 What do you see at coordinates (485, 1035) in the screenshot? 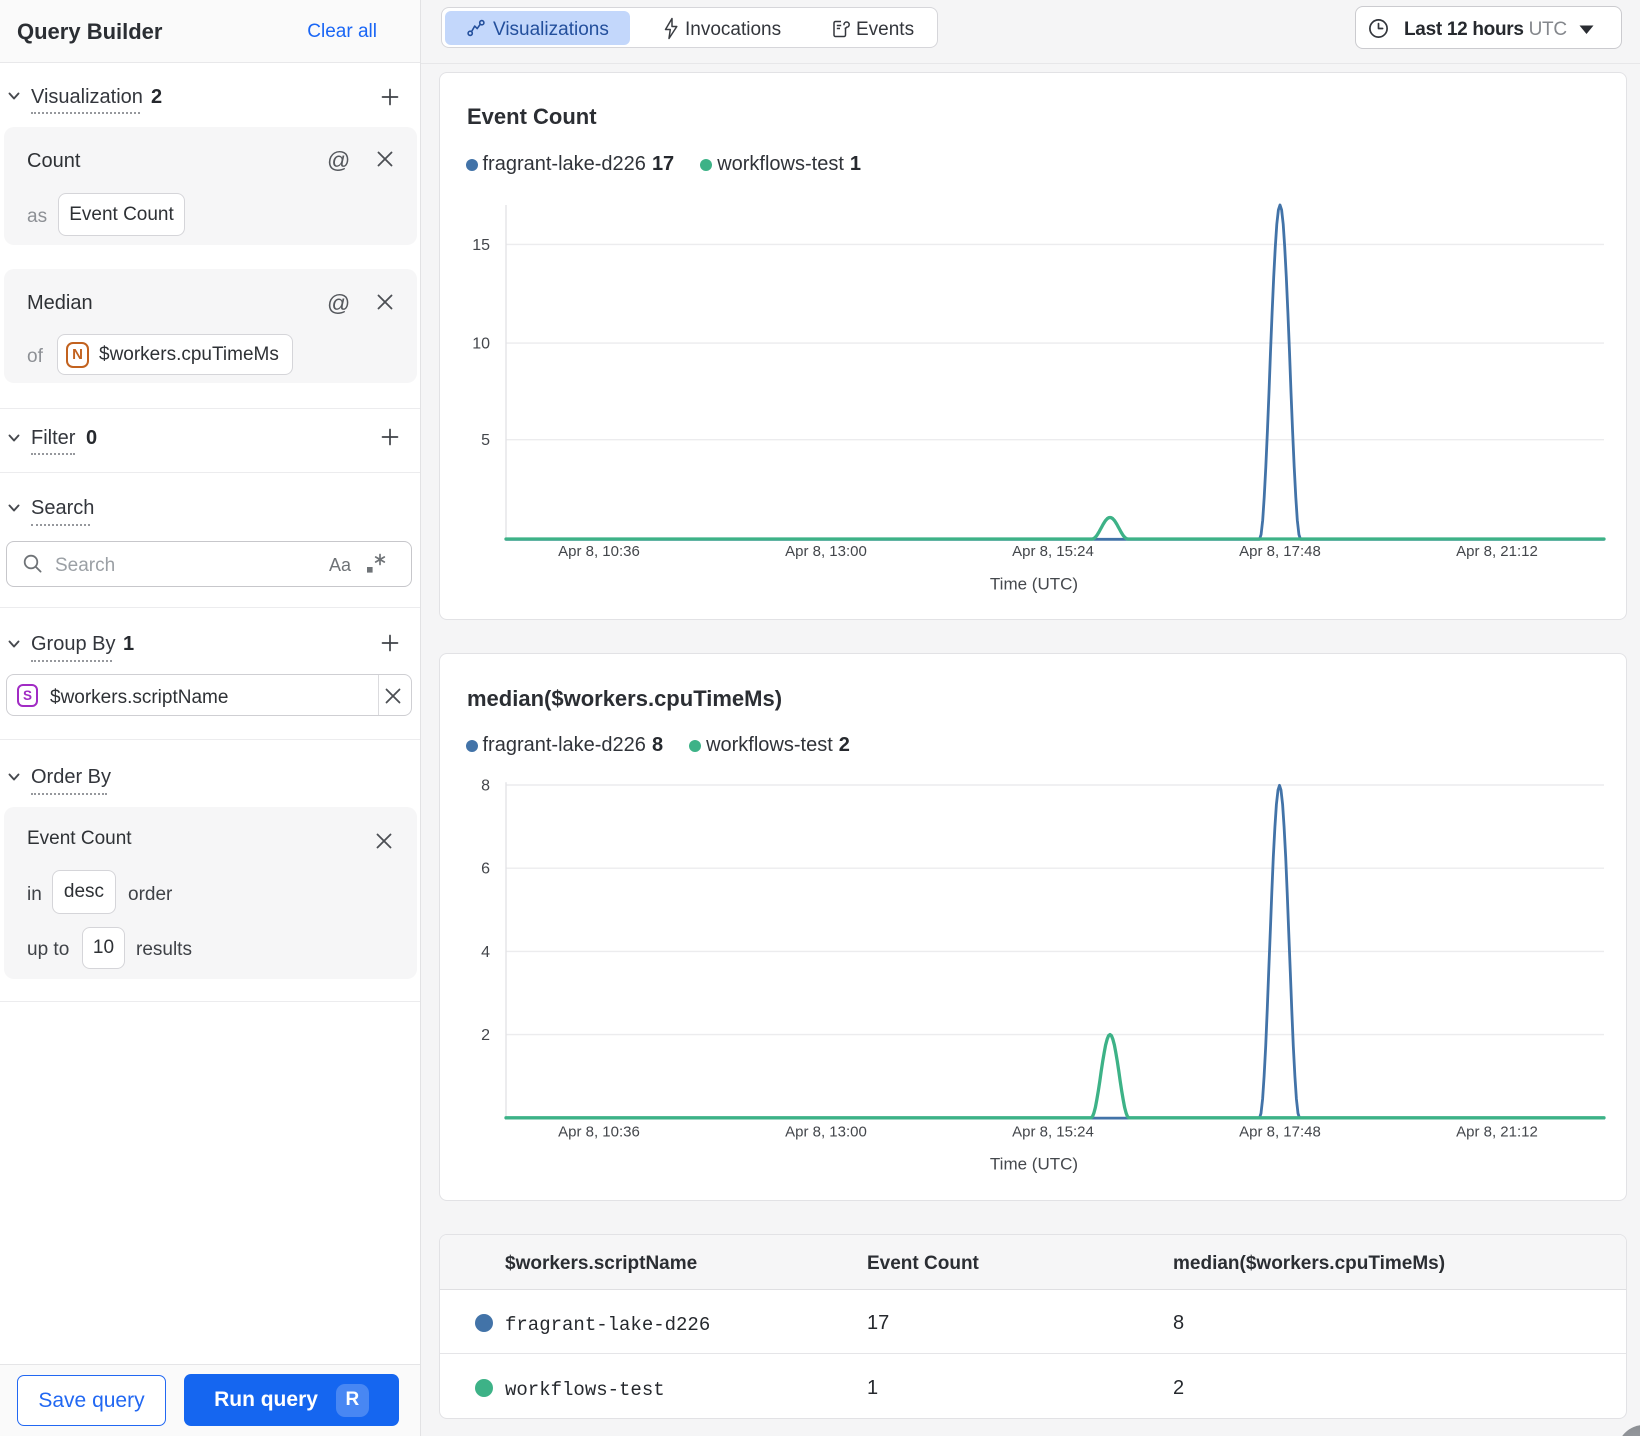
I see `svg-text: 2` at bounding box center [485, 1035].